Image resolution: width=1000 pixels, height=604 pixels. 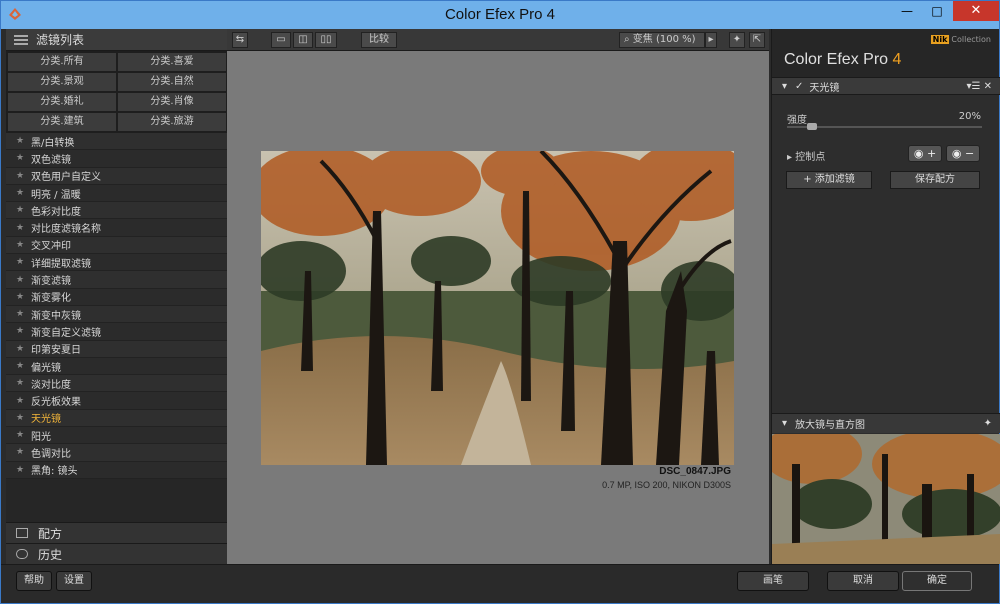 What do you see at coordinates (116, 228) in the screenshot?
I see `filter-item: ★ 对比度滤镜名称` at bounding box center [116, 228].